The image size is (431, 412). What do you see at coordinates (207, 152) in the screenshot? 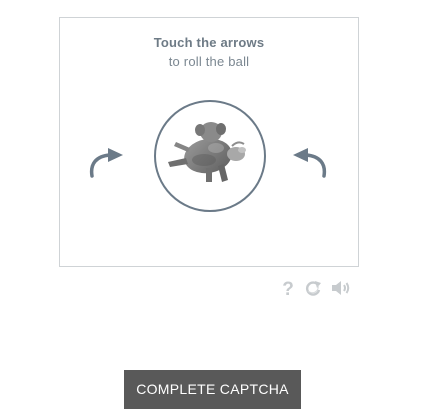
I see `animal-figure-image` at bounding box center [207, 152].